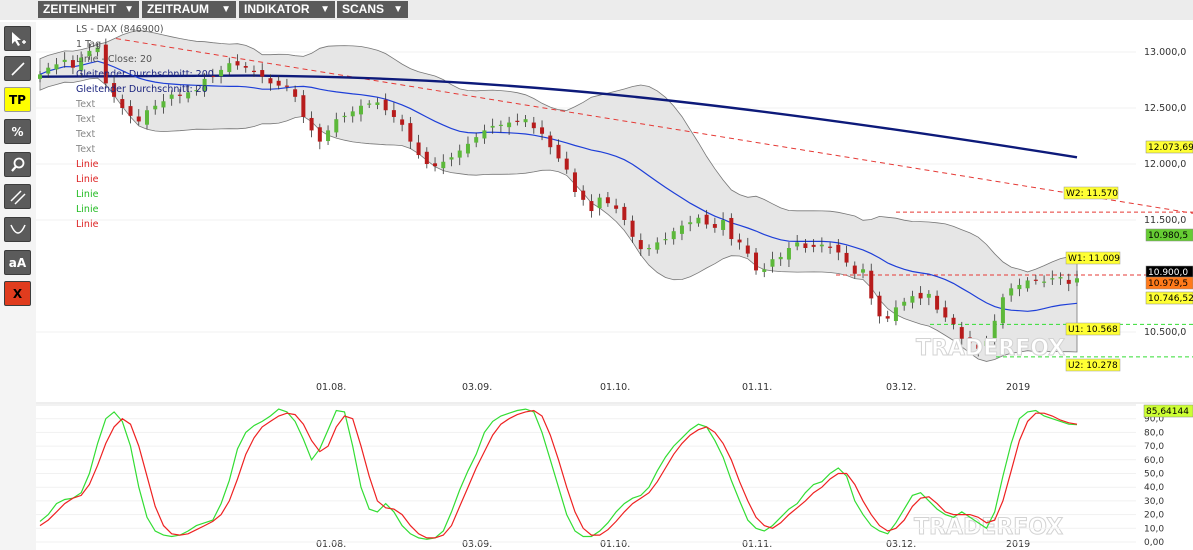 Image resolution: width=1193 pixels, height=550 pixels. What do you see at coordinates (1170, 299) in the screenshot?
I see `price-label: 10.746,52` at bounding box center [1170, 299].